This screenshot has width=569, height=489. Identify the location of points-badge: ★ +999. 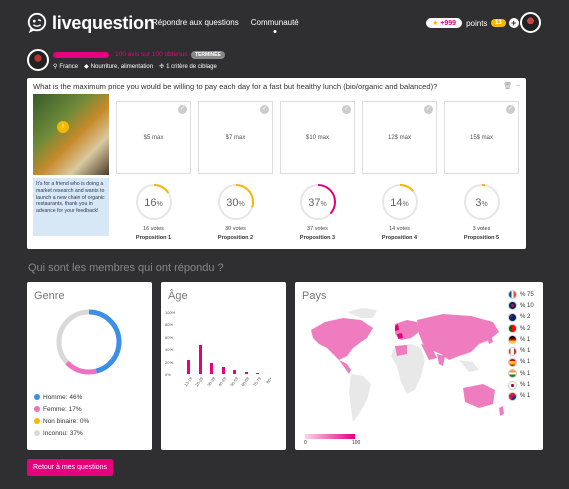
(444, 23).